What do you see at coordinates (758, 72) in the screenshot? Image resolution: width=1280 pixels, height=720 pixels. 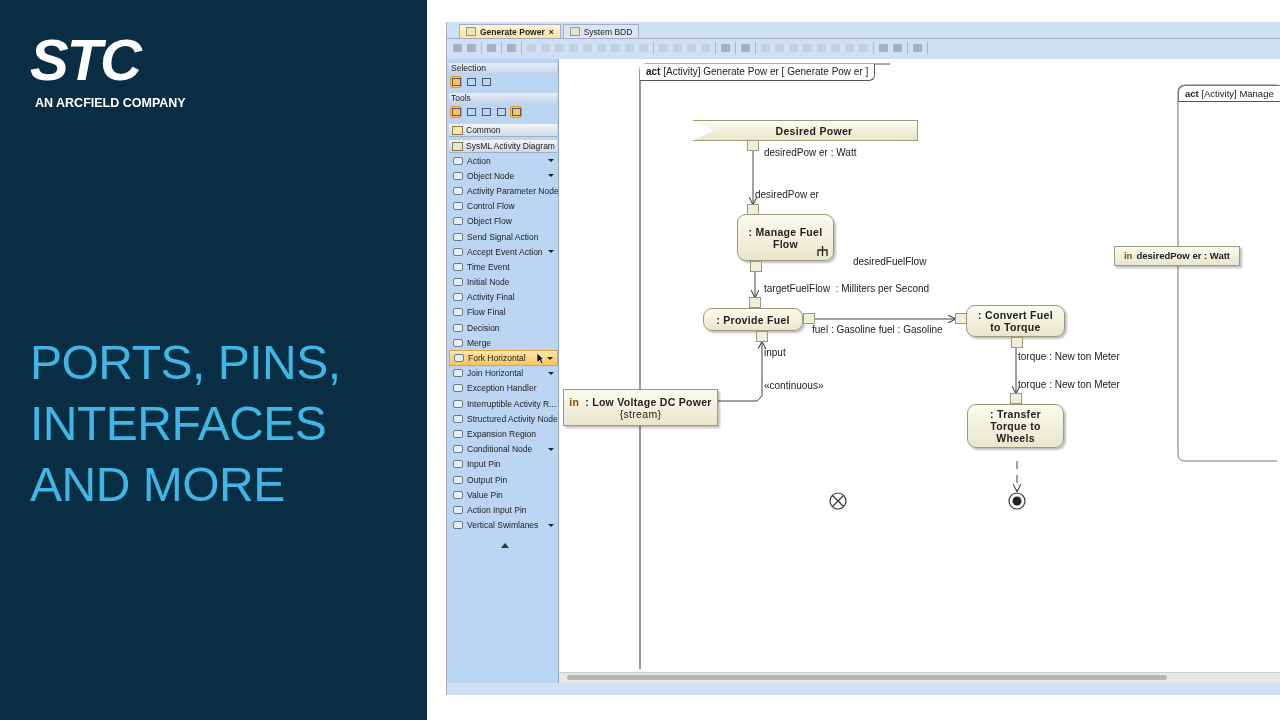 I see `frame-title: act [Activity] Generate Pow er [ Generate Pow er ]` at bounding box center [758, 72].